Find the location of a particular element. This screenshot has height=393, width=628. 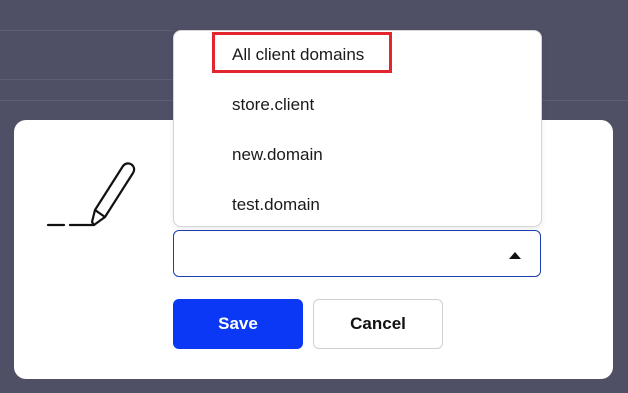

dropdown-option-test-domain: test.domain is located at coordinates (276, 205).